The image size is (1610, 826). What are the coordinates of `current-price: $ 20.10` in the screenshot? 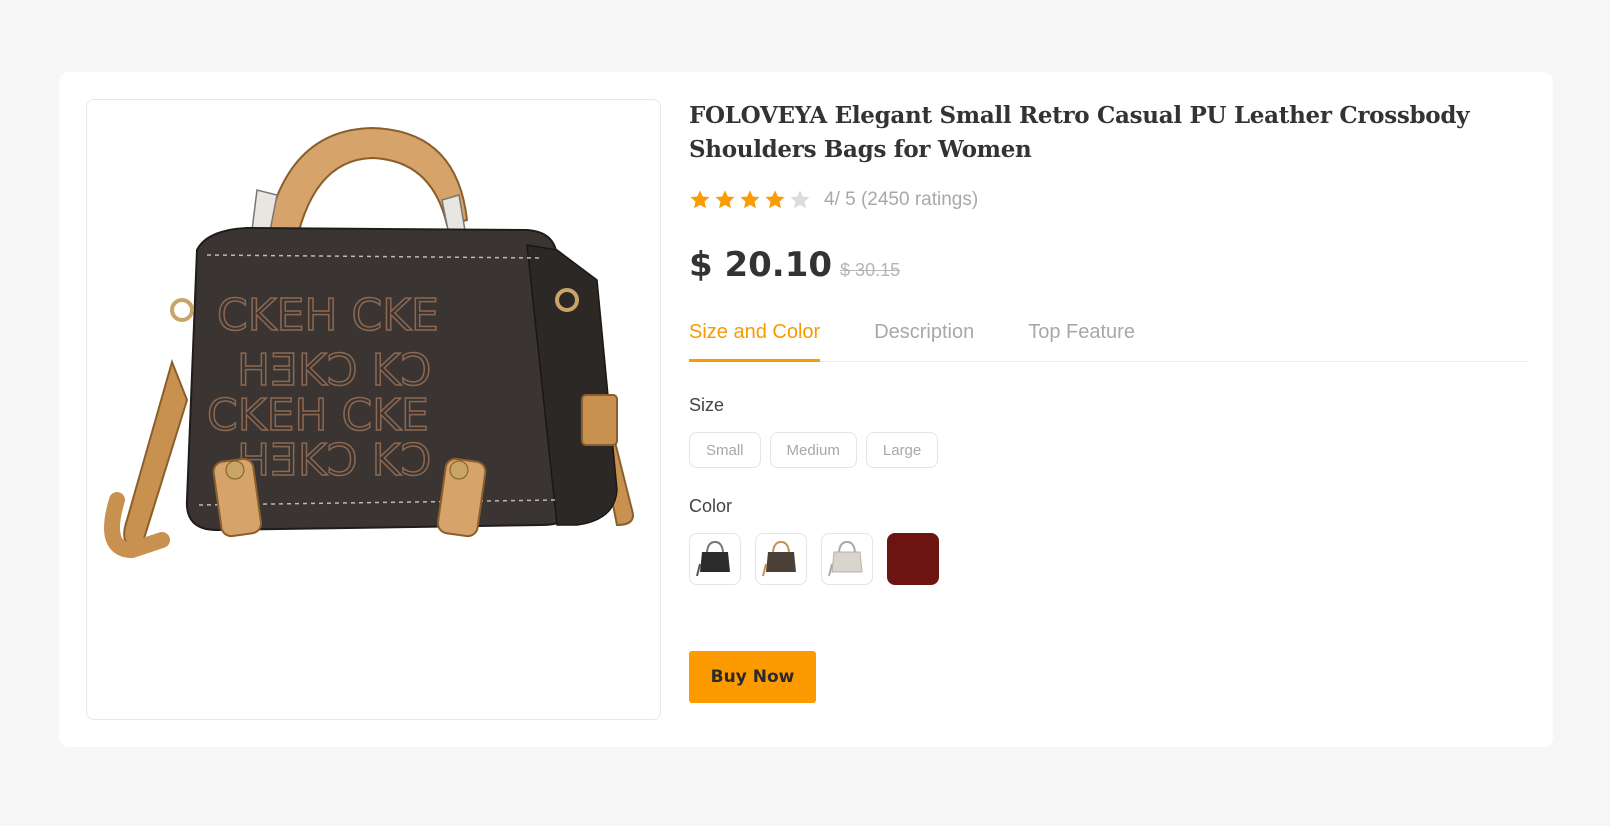 It's located at (761, 265).